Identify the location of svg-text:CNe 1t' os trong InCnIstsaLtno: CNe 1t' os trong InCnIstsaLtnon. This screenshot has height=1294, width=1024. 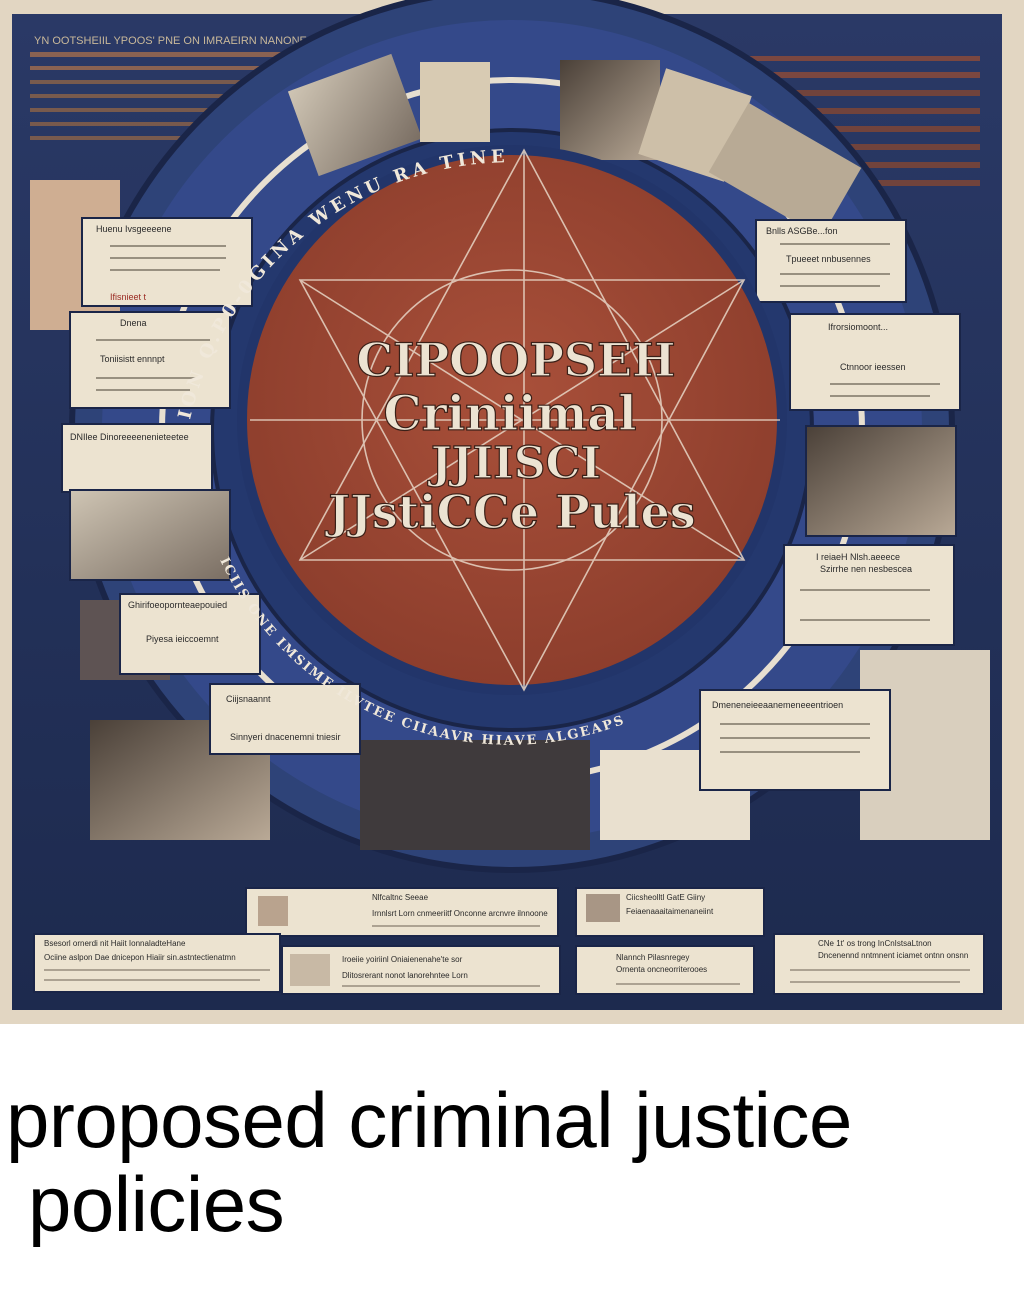
(875, 943).